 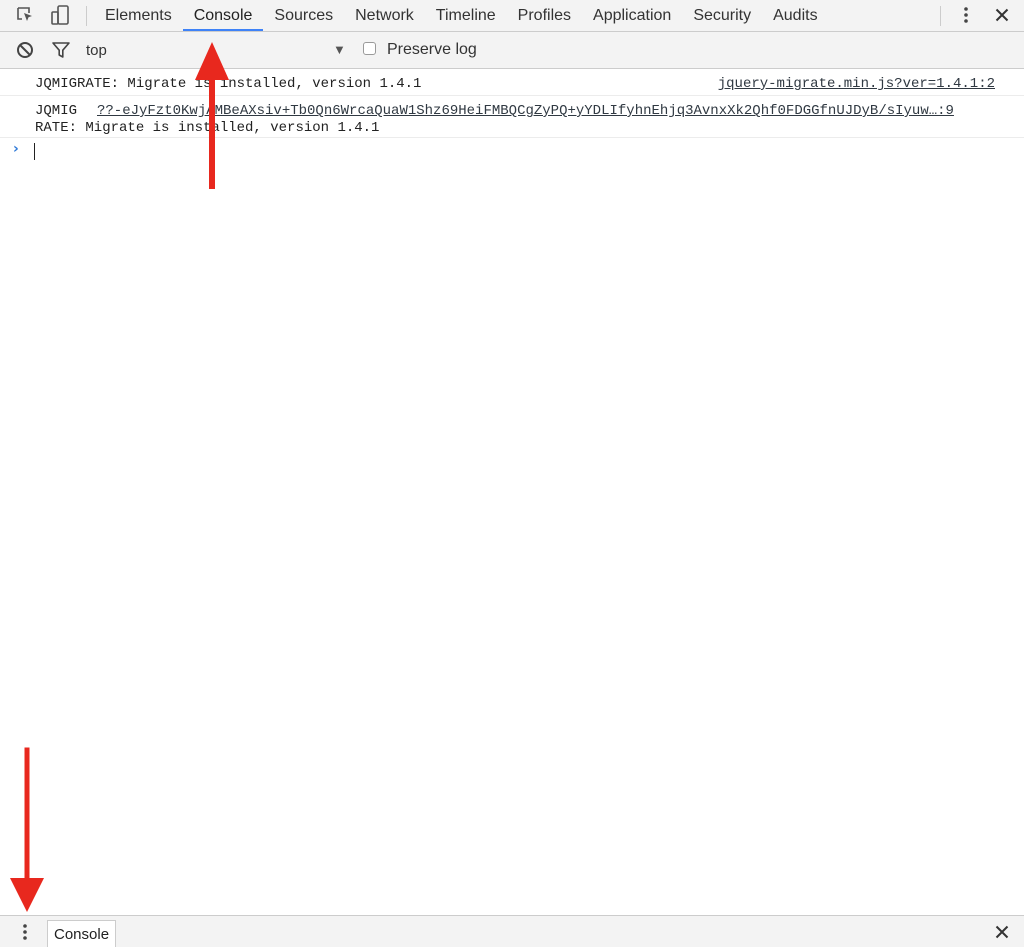 What do you see at coordinates (34, 151) in the screenshot?
I see `console-input-caret` at bounding box center [34, 151].